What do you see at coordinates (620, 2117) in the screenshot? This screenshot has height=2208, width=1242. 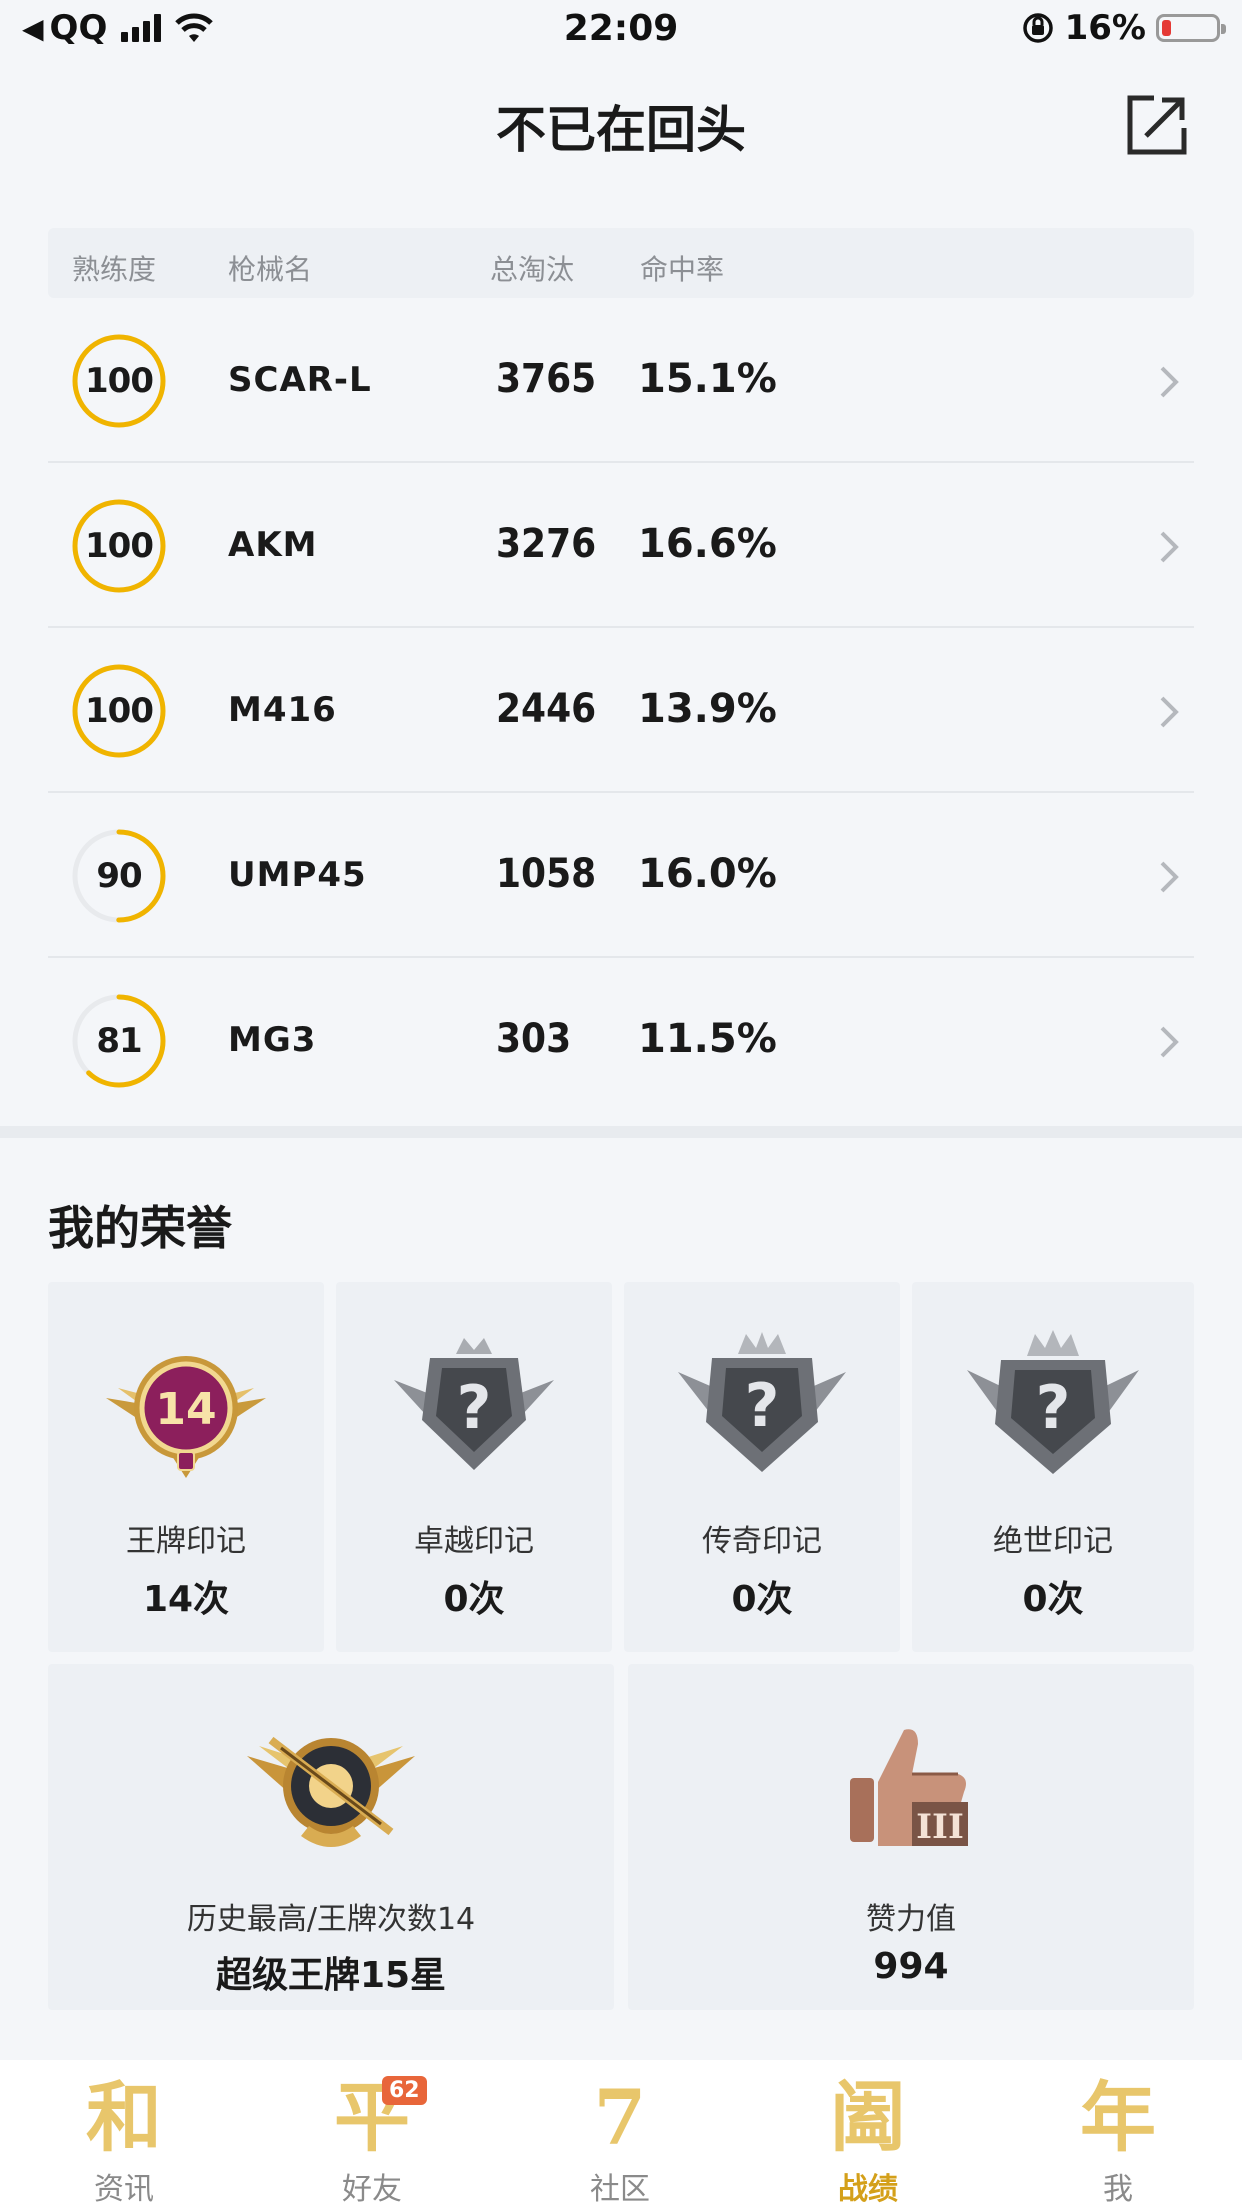 I see `community-tab-icon: 7` at bounding box center [620, 2117].